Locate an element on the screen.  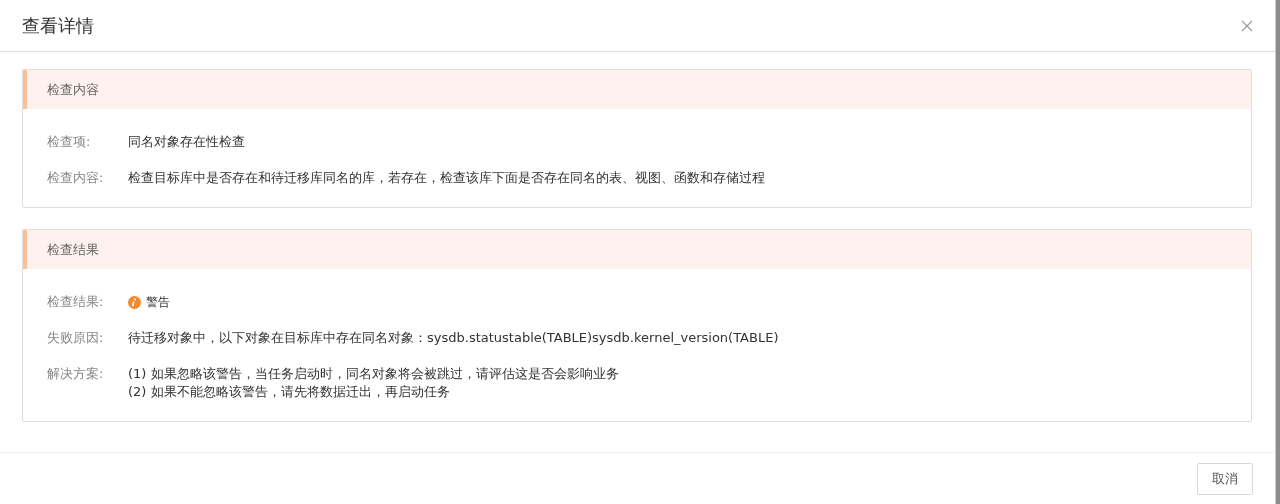
solution-line: (2) 如果不能忽略该警告，请先将数据迁出，再启动任务 is located at coordinates (289, 392).